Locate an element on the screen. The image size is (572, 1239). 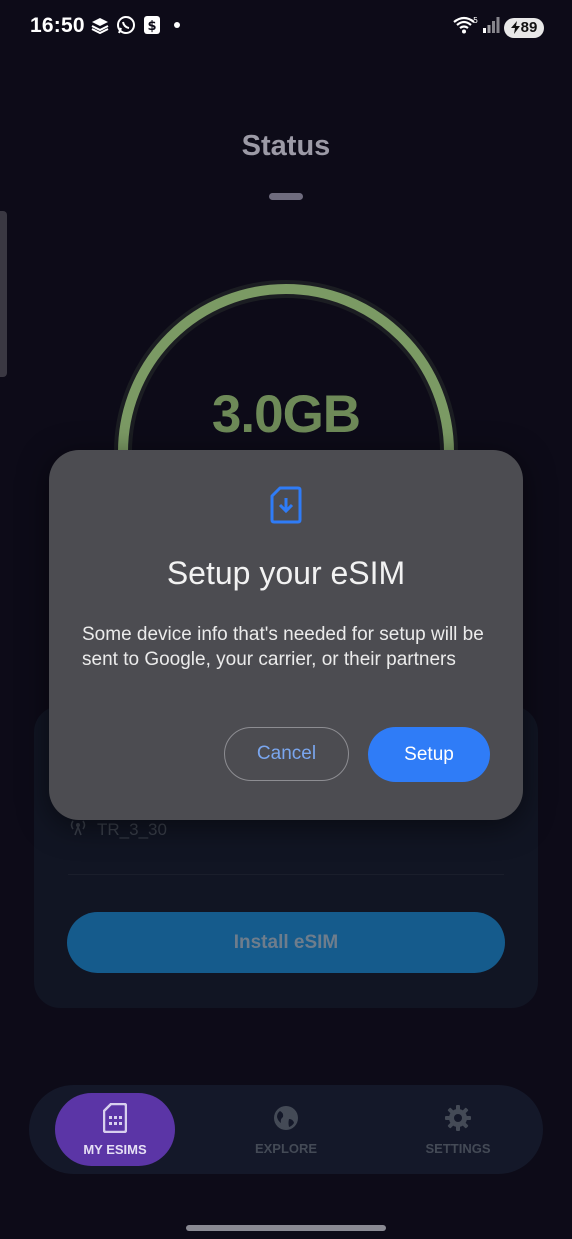
battery-indicator: 89 is located at coordinates (524, 27).